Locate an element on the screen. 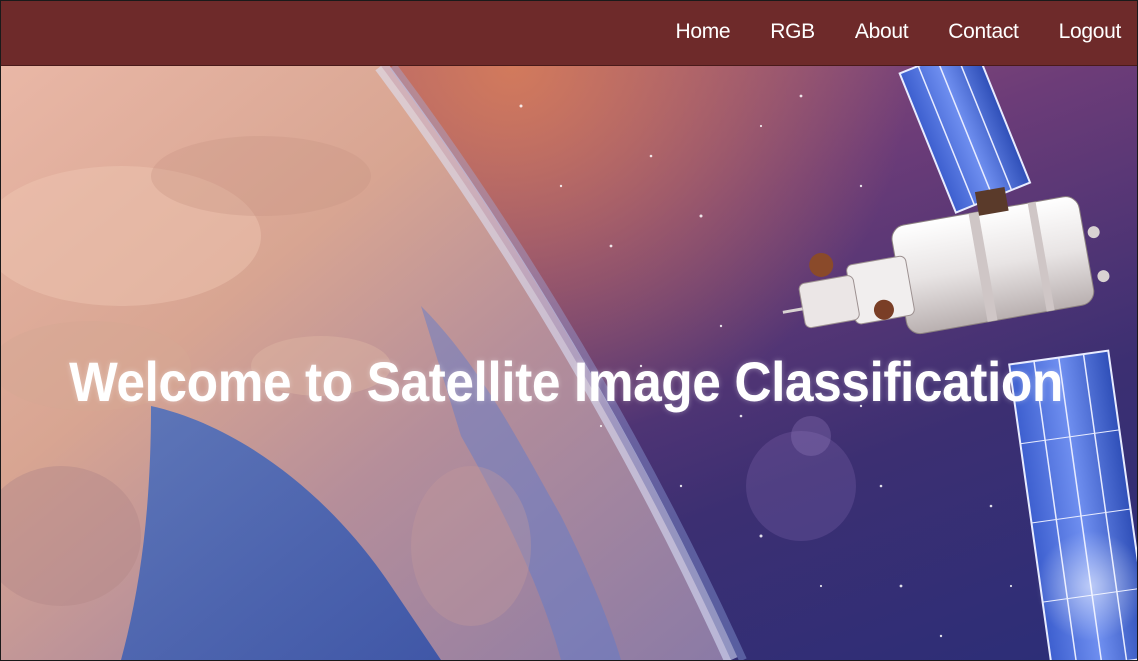  nav-logout-link: Logout is located at coordinates (1080, 32).